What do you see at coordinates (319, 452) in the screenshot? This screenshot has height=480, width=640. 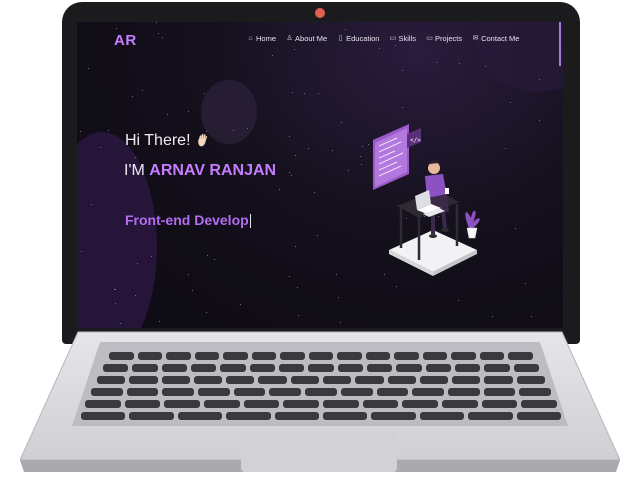 I see `touchpad` at bounding box center [319, 452].